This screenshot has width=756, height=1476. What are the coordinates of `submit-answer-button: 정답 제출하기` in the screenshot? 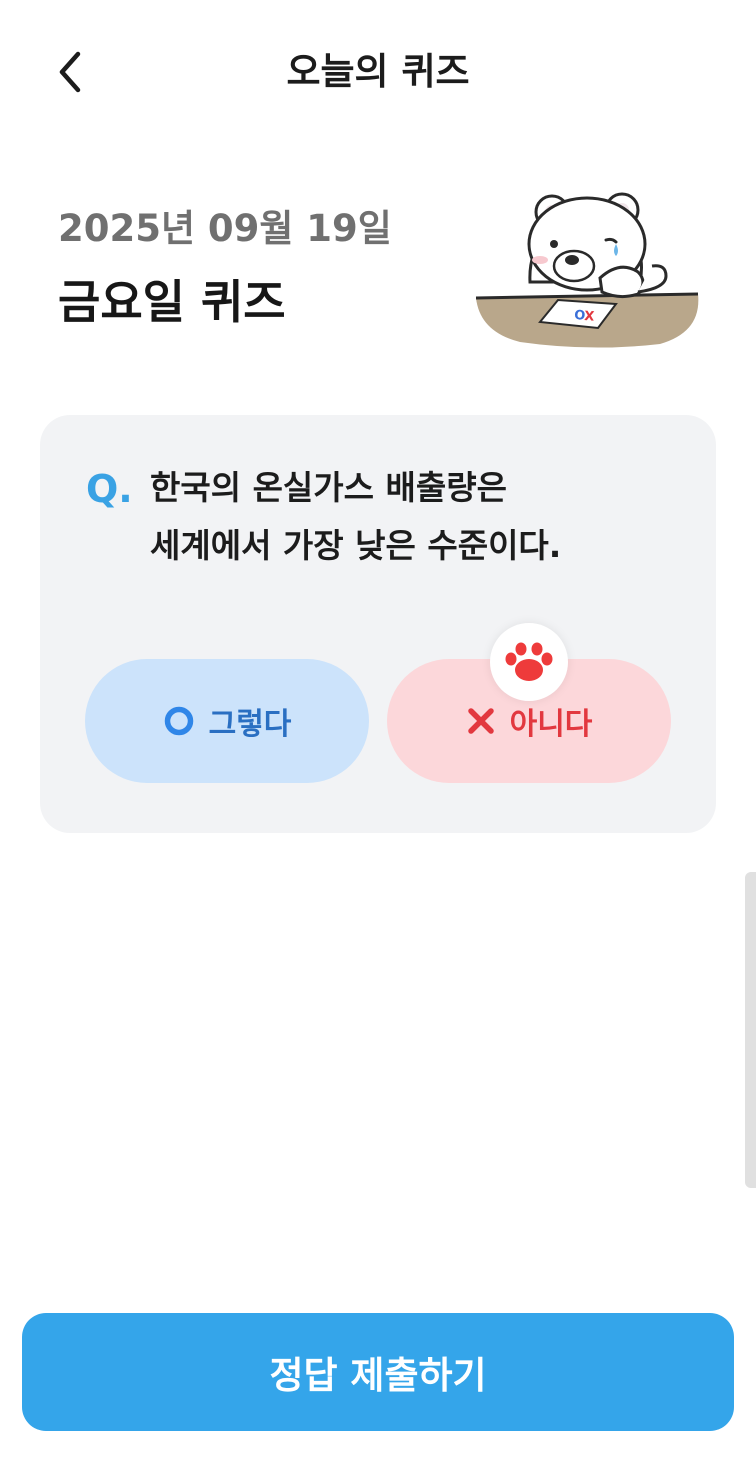 It's located at (378, 1372).